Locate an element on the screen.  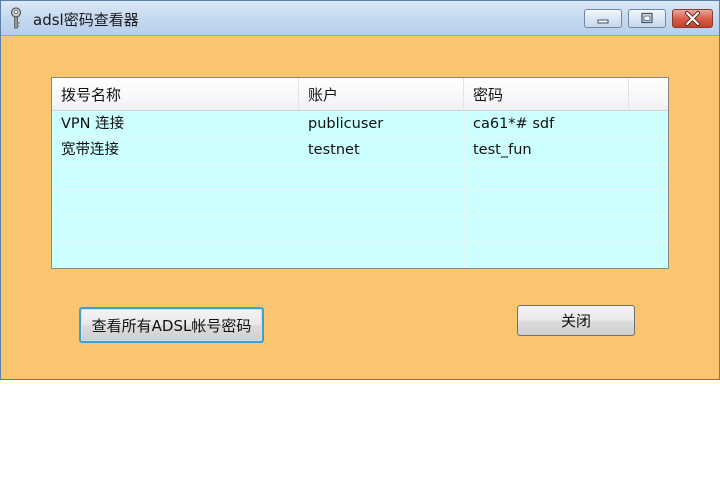
cell-account: publicuser is located at coordinates (346, 124).